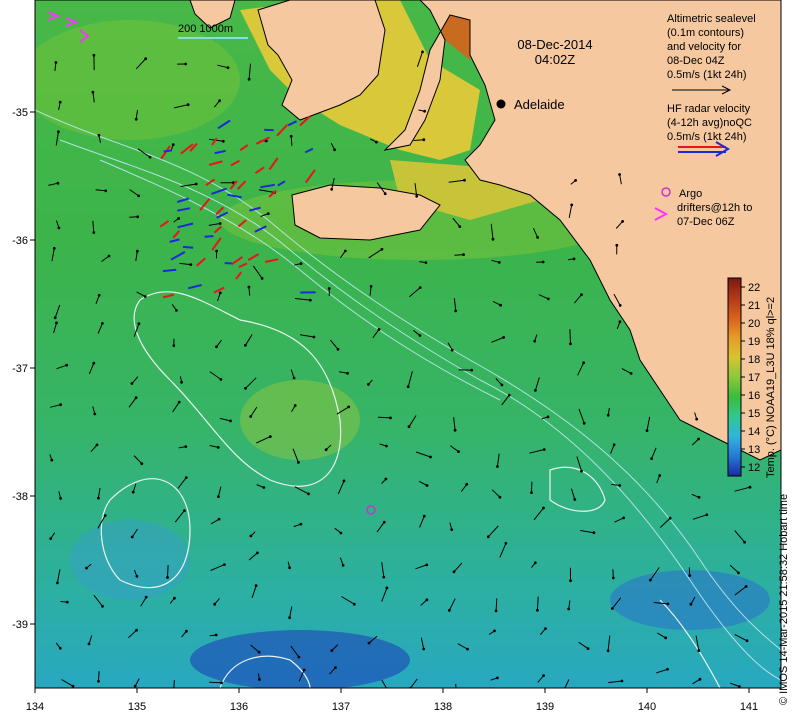  I want to click on lon-tick-label: 138, so click(443, 707).